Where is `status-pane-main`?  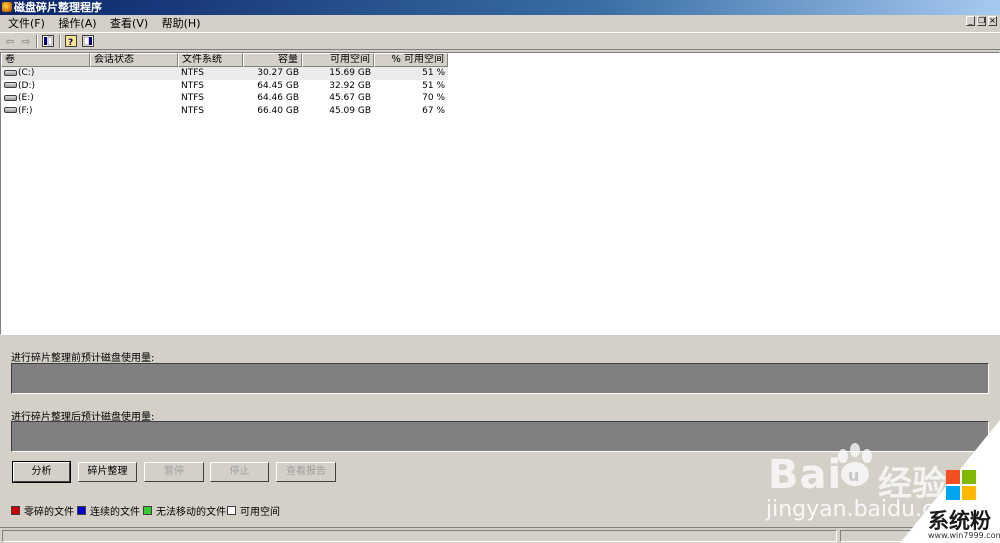
status-pane-main is located at coordinates (419, 536).